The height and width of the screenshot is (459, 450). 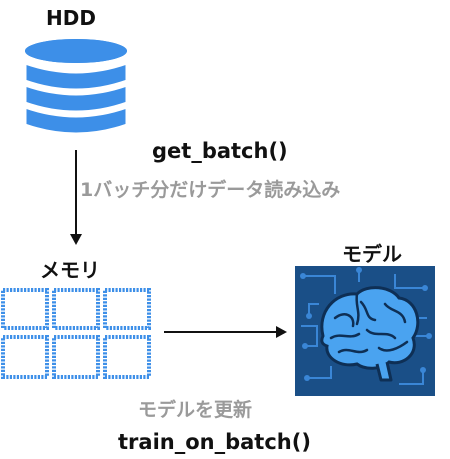 I want to click on right-arrow-icon, so click(x=225, y=332).